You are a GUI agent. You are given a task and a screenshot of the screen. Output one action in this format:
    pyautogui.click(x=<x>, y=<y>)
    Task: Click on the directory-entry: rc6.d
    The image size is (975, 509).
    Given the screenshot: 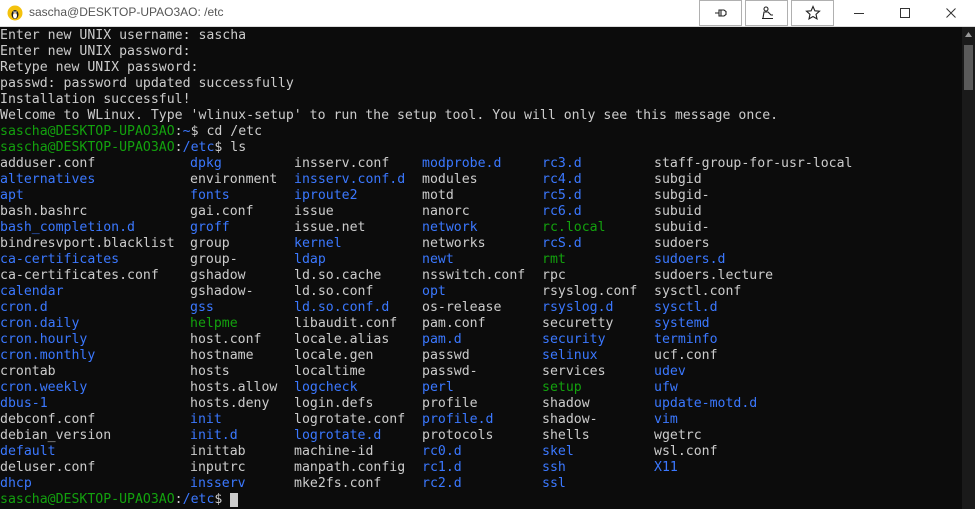 What is the action you would take?
    pyautogui.click(x=562, y=211)
    